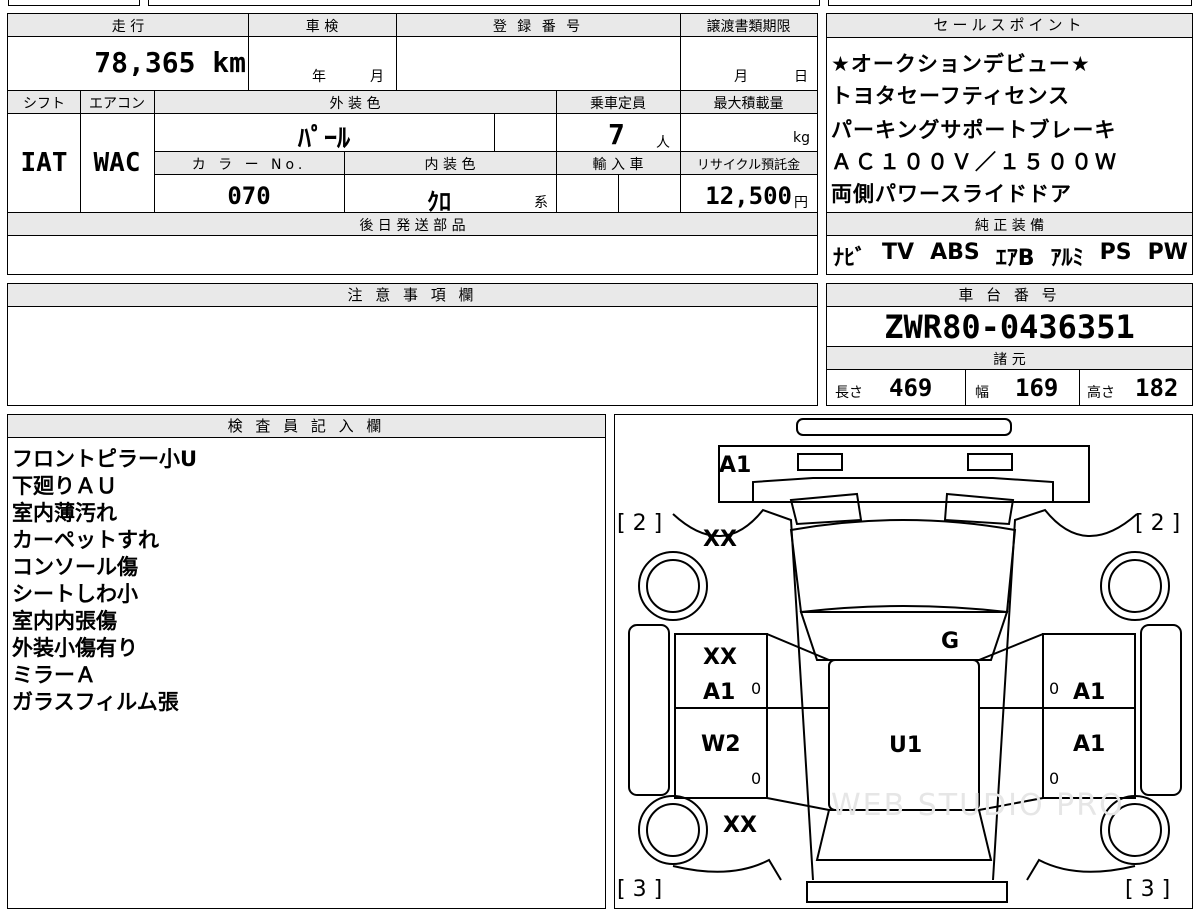  I want to click on headlight-left-icon, so click(820, 462).